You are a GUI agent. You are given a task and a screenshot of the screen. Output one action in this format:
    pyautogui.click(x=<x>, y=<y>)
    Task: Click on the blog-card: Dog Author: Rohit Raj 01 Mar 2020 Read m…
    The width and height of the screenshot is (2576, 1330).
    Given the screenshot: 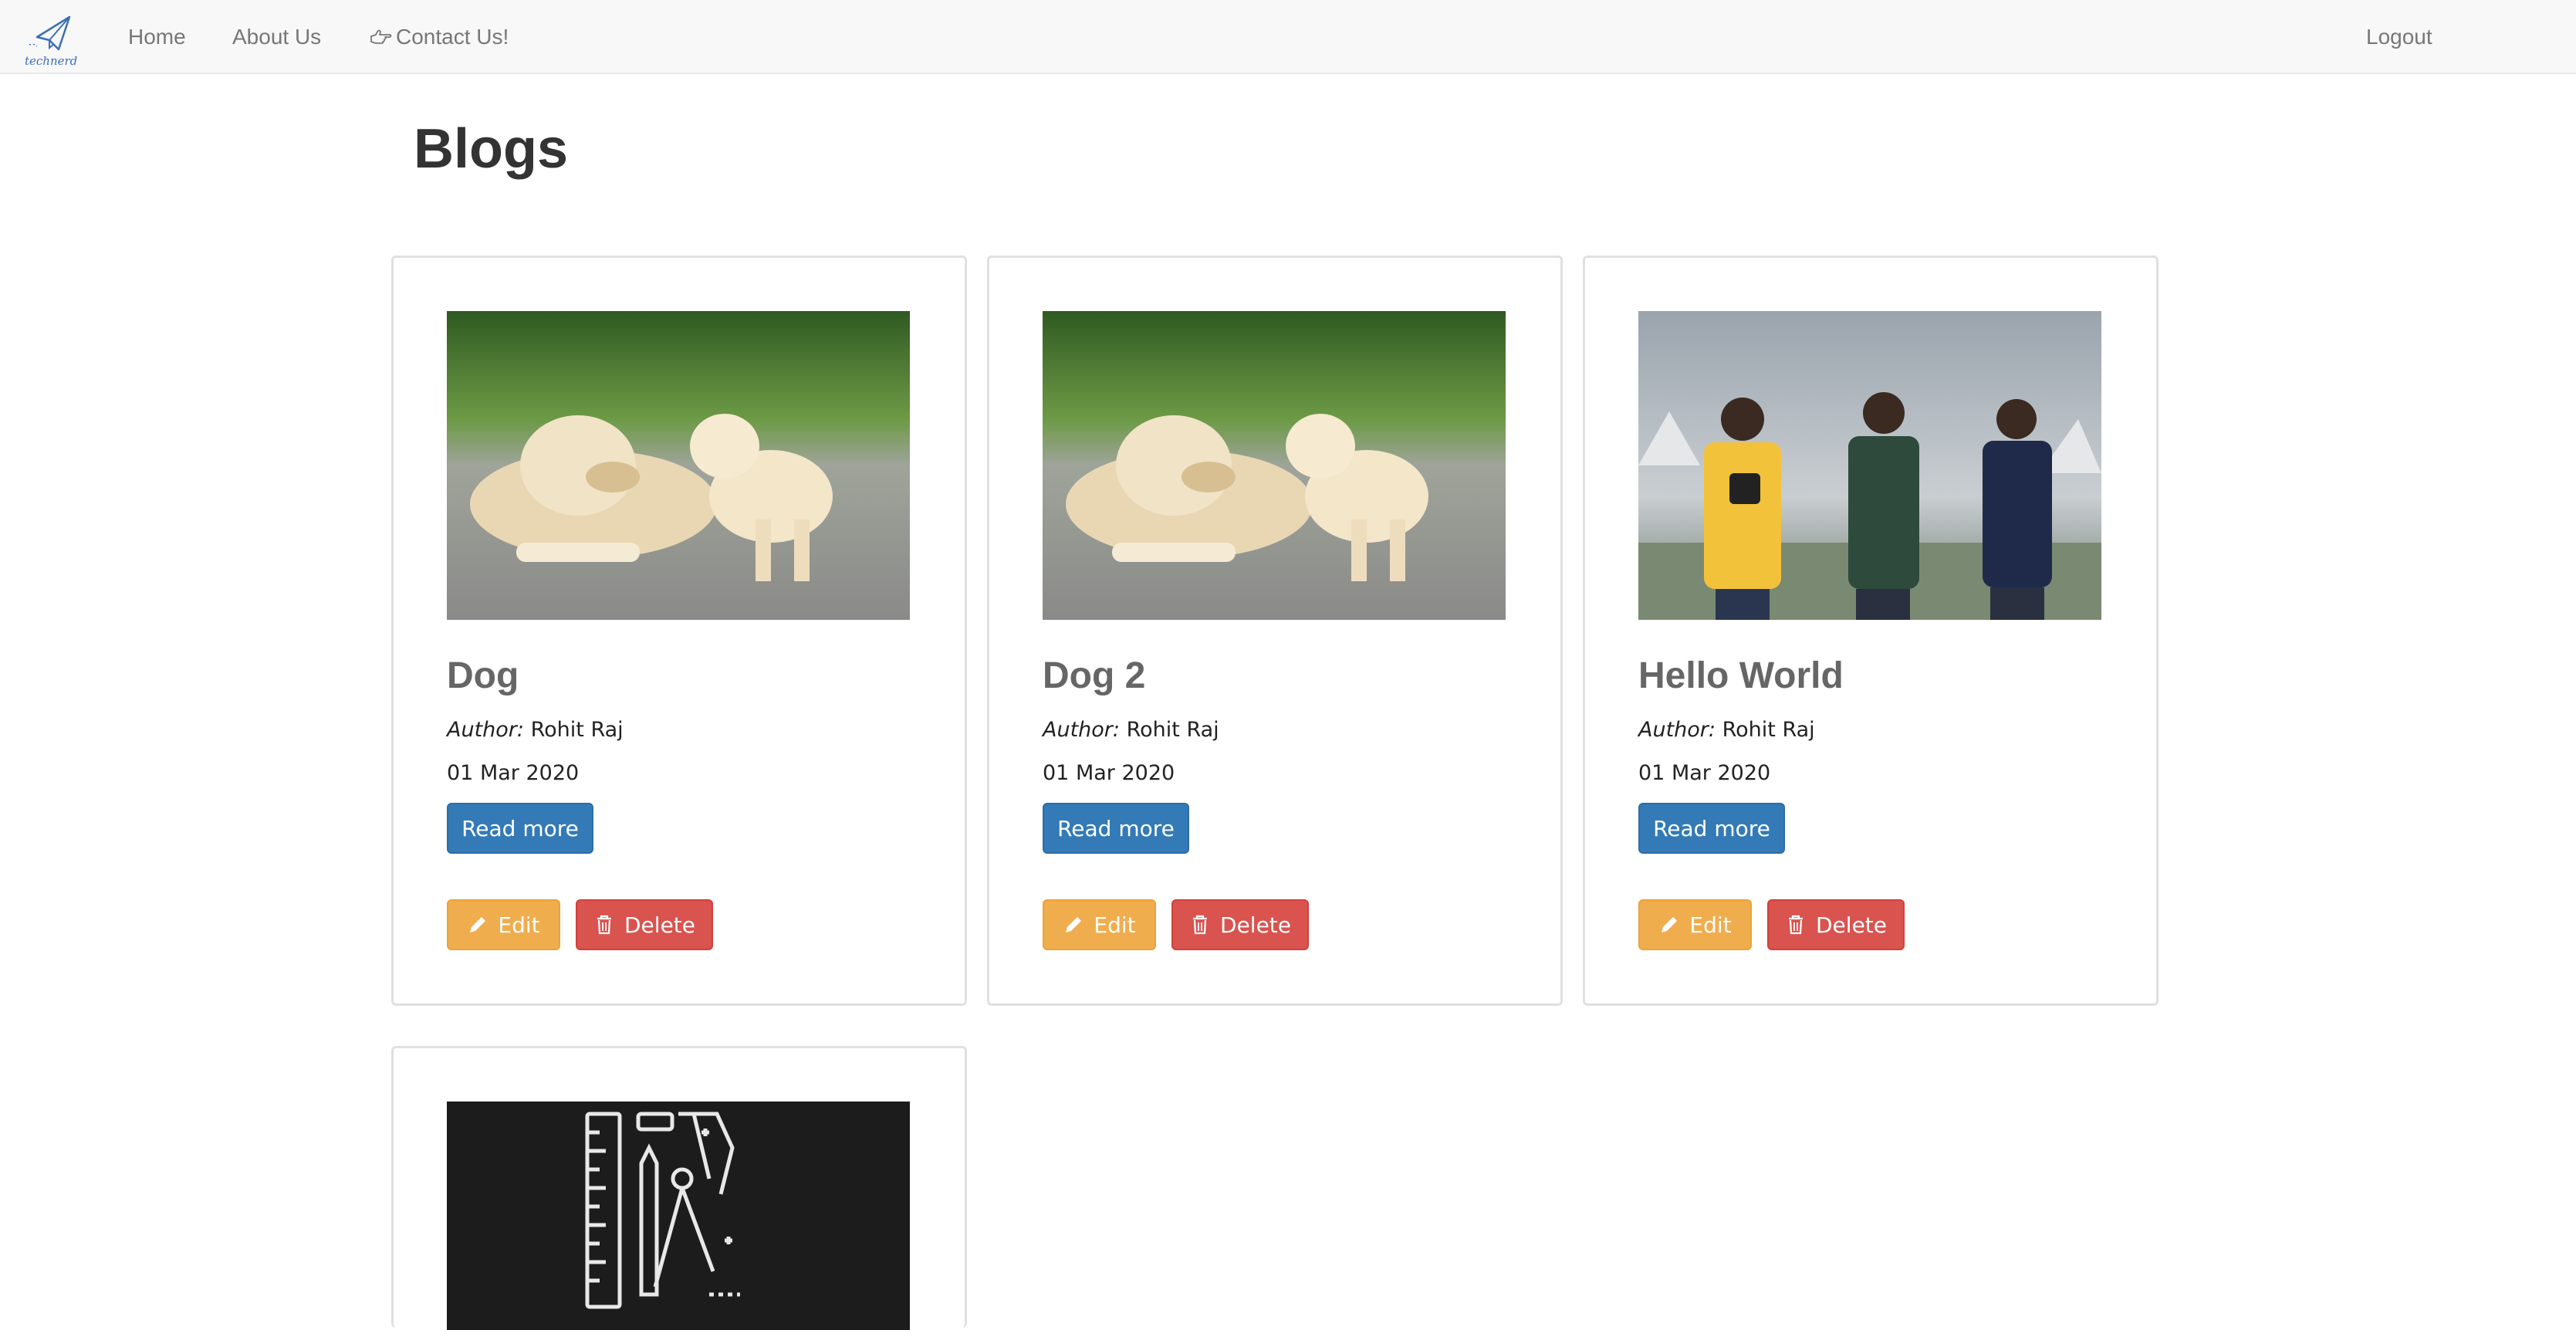 What is the action you would take?
    pyautogui.click(x=679, y=631)
    